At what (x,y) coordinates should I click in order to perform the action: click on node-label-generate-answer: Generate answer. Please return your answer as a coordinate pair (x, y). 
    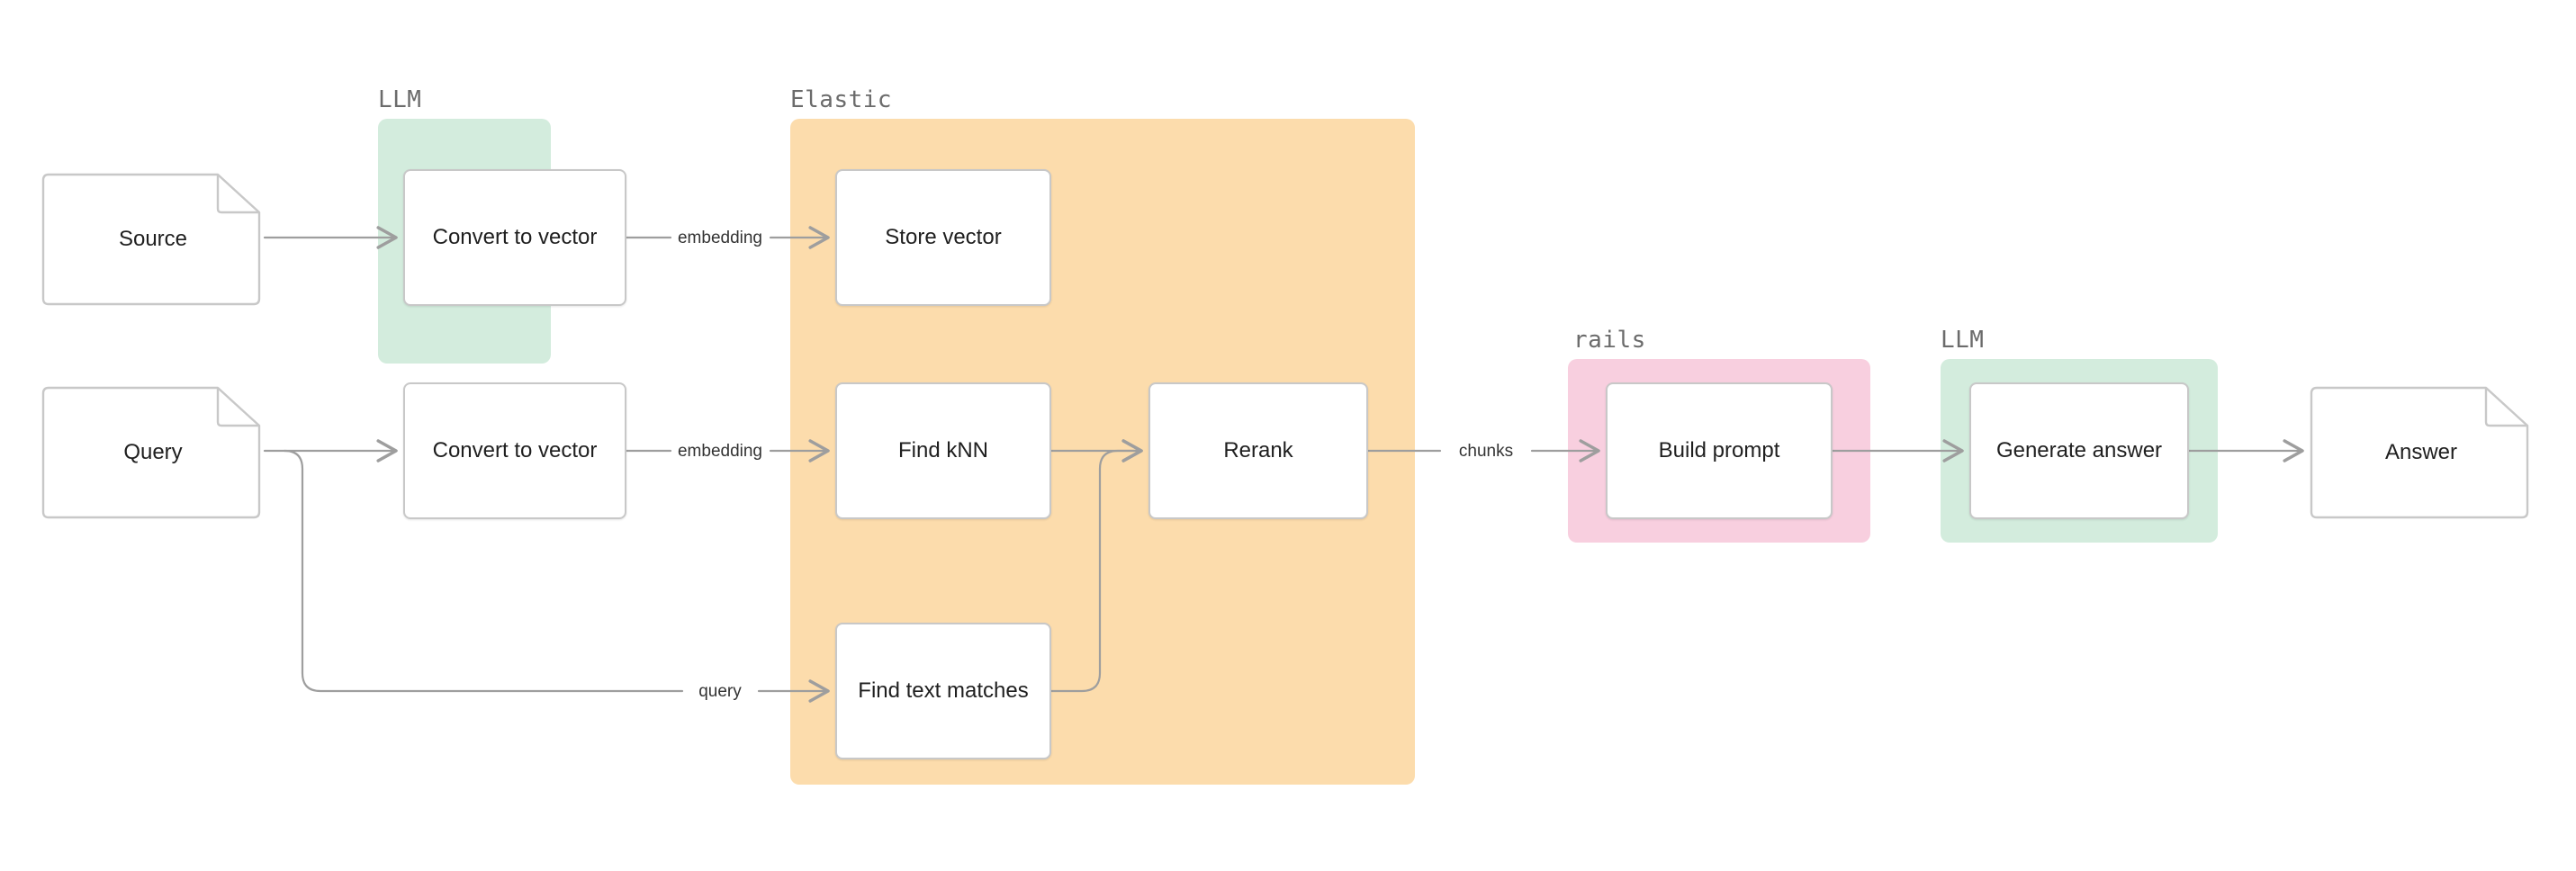
    Looking at the image, I should click on (2079, 449).